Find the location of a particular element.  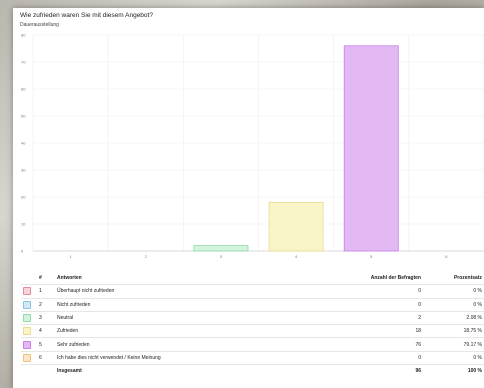

y-tick-label: 50 is located at coordinates (23, 116).